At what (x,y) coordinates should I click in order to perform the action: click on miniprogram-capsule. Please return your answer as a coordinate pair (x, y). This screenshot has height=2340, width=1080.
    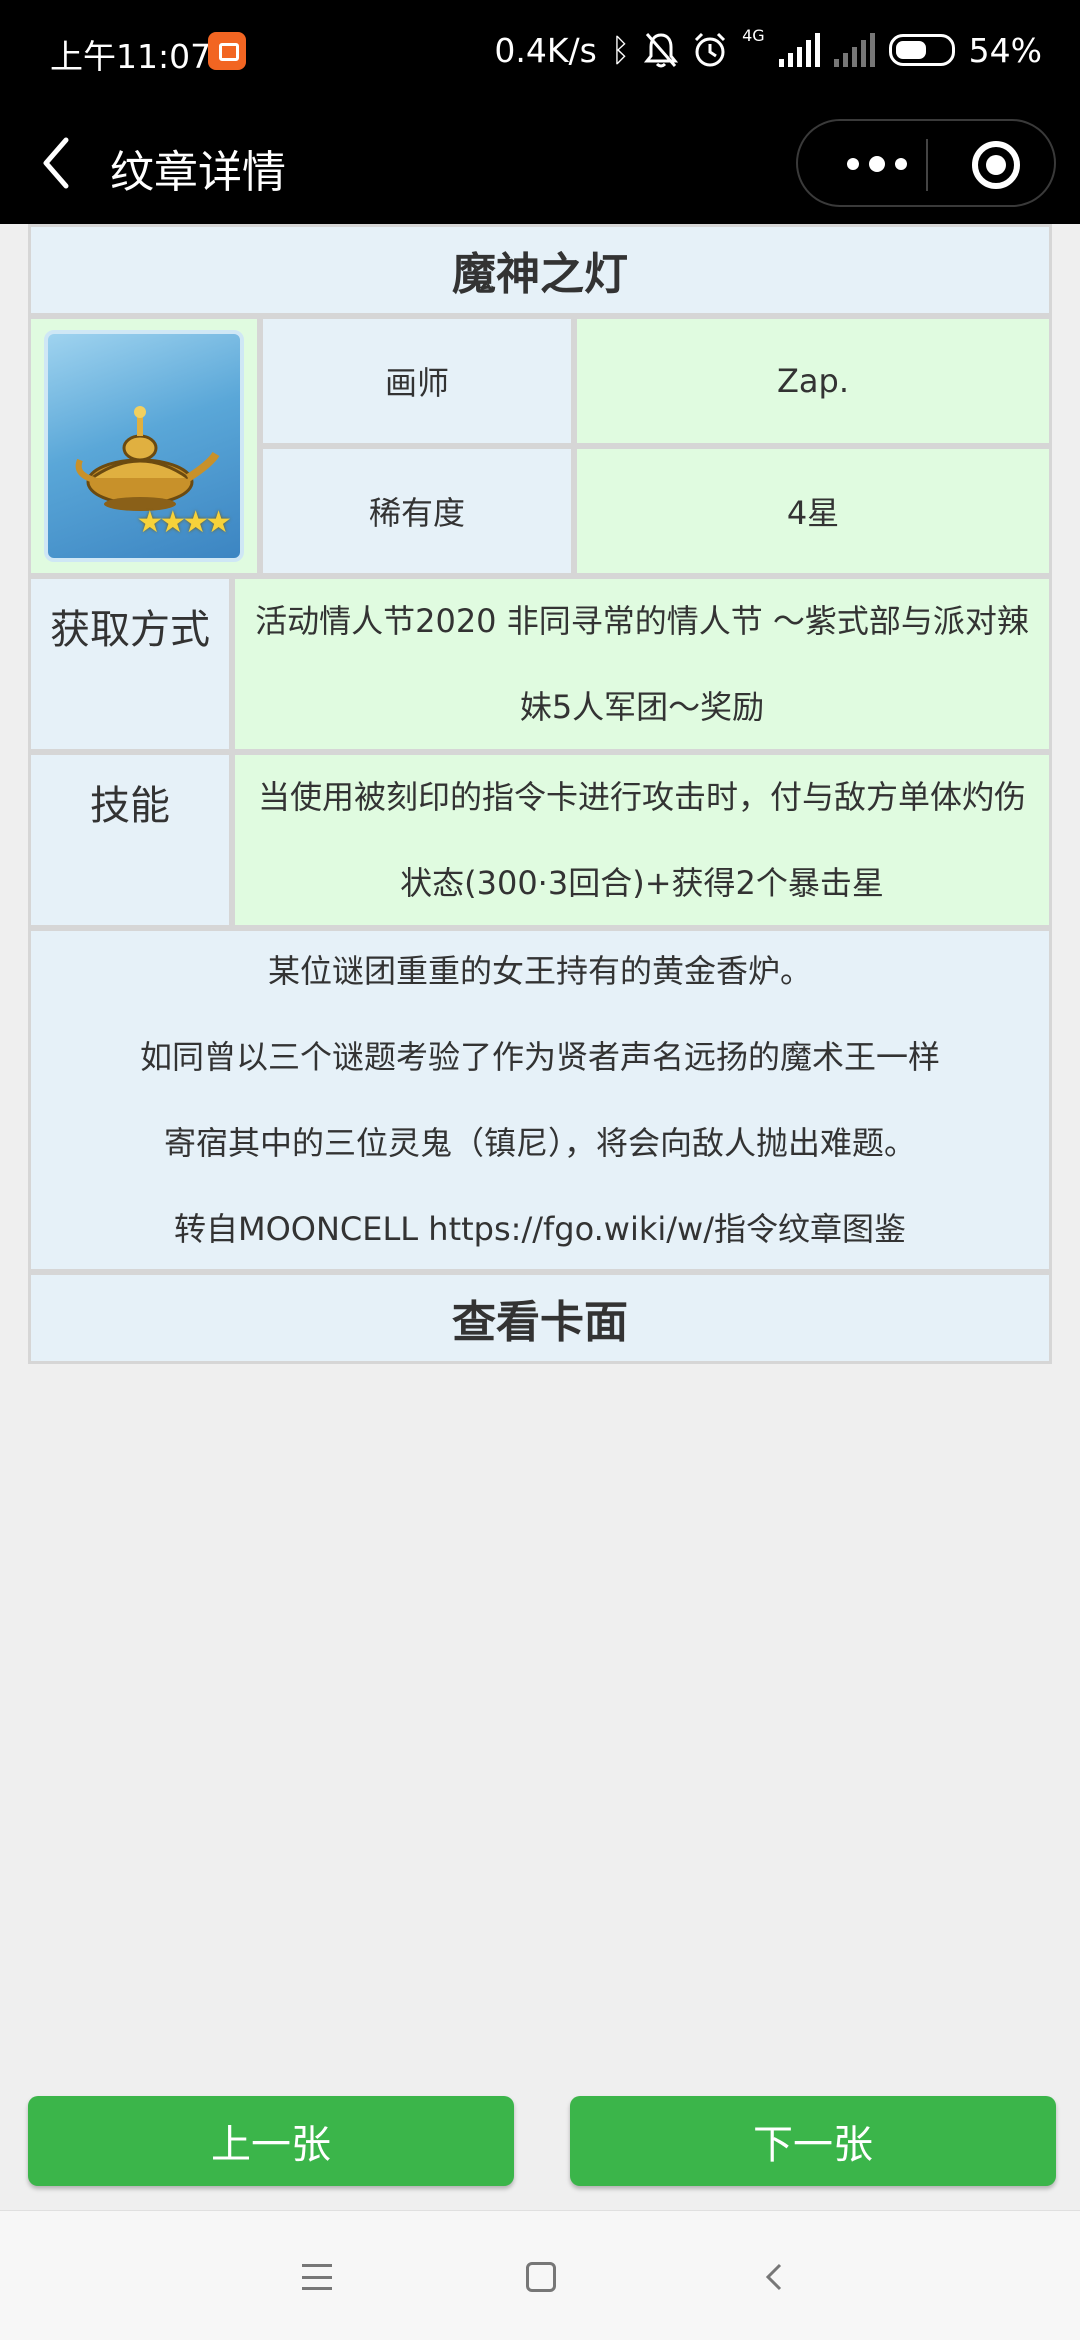
    Looking at the image, I should click on (926, 163).